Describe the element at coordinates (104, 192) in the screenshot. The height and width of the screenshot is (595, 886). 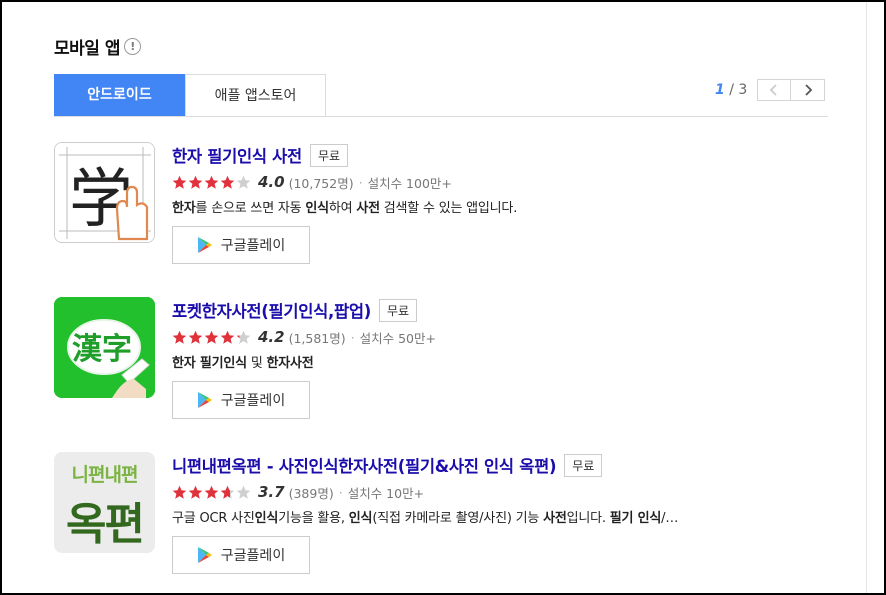
I see `hanja-hand-icon: 学` at that location.